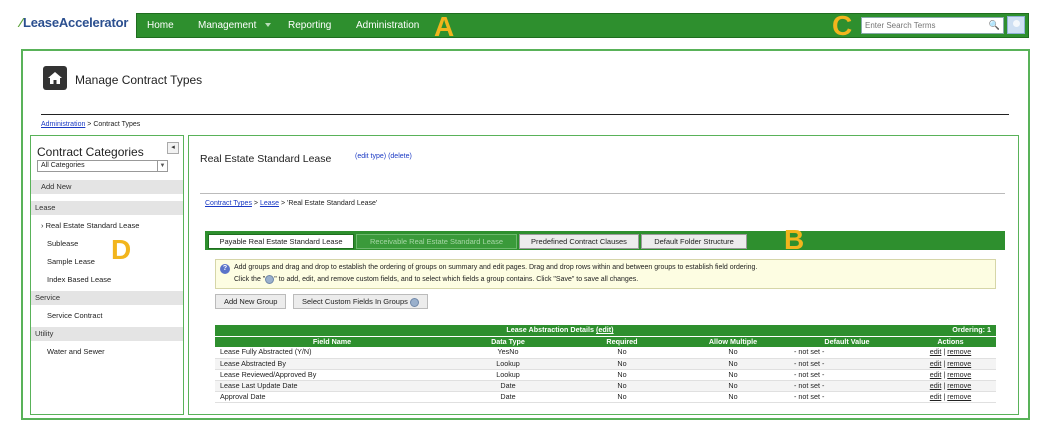  Describe the element at coordinates (63, 165) in the screenshot. I see `category-select-value: All Categories` at that location.